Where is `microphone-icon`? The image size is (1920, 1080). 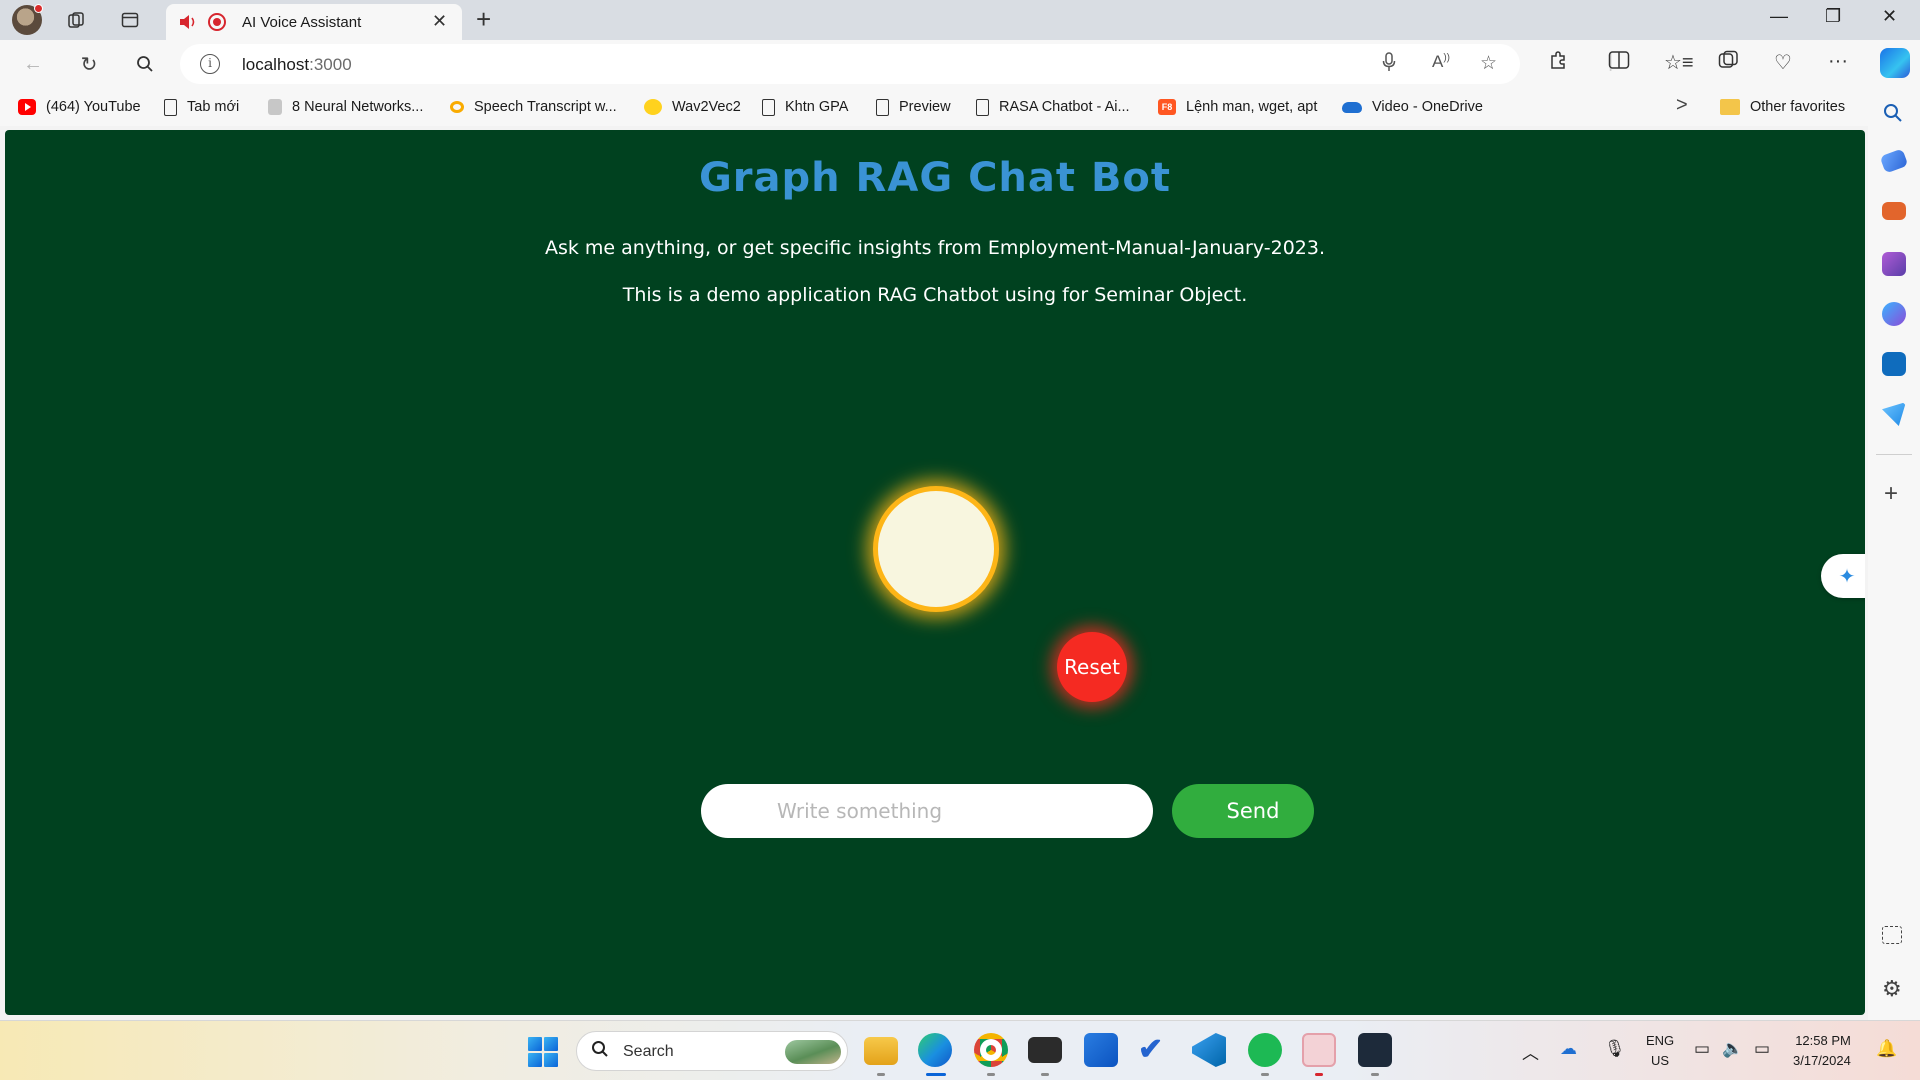
microphone-icon is located at coordinates (1389, 65).